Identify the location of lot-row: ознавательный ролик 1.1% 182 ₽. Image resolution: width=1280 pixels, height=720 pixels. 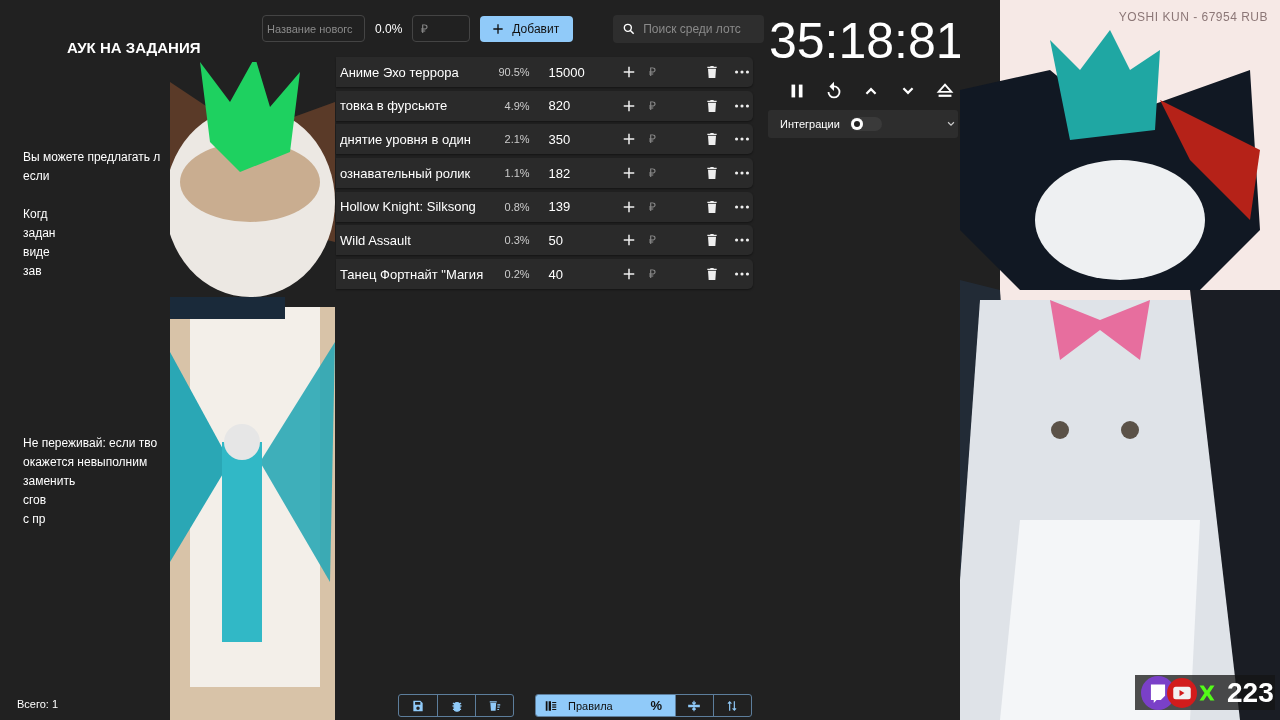
(544, 173).